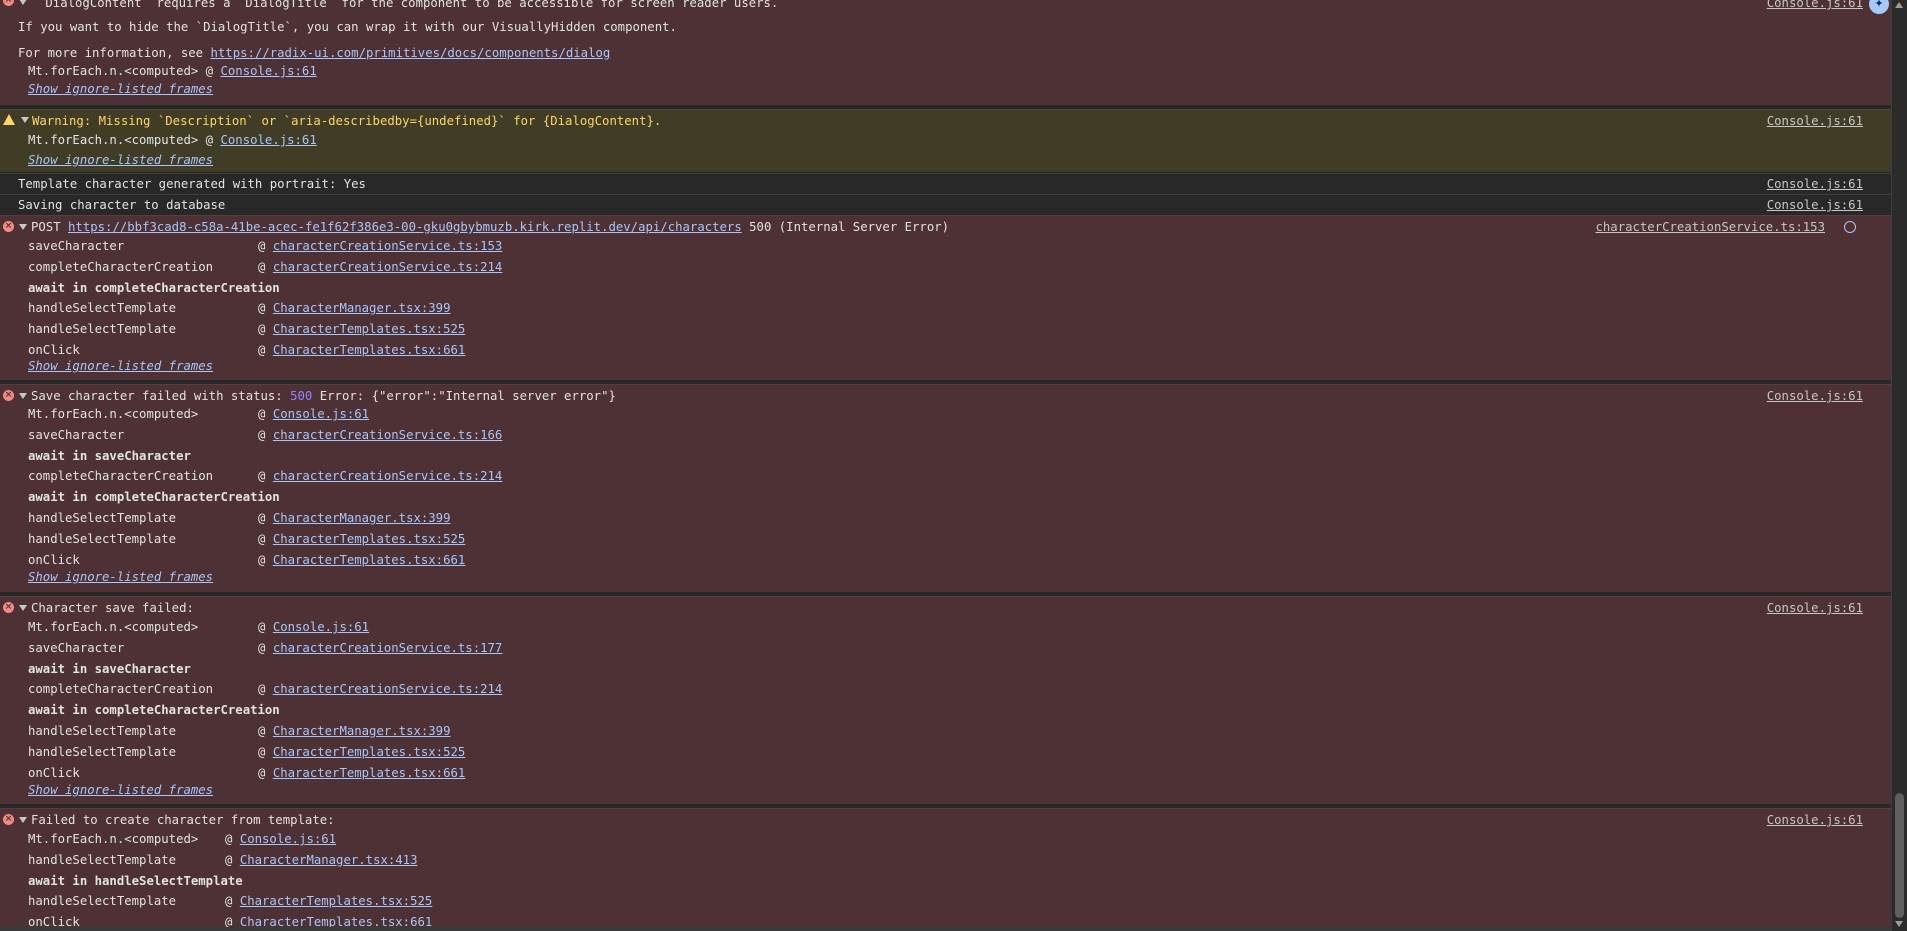 The width and height of the screenshot is (1907, 931). I want to click on network-icon, so click(1850, 227).